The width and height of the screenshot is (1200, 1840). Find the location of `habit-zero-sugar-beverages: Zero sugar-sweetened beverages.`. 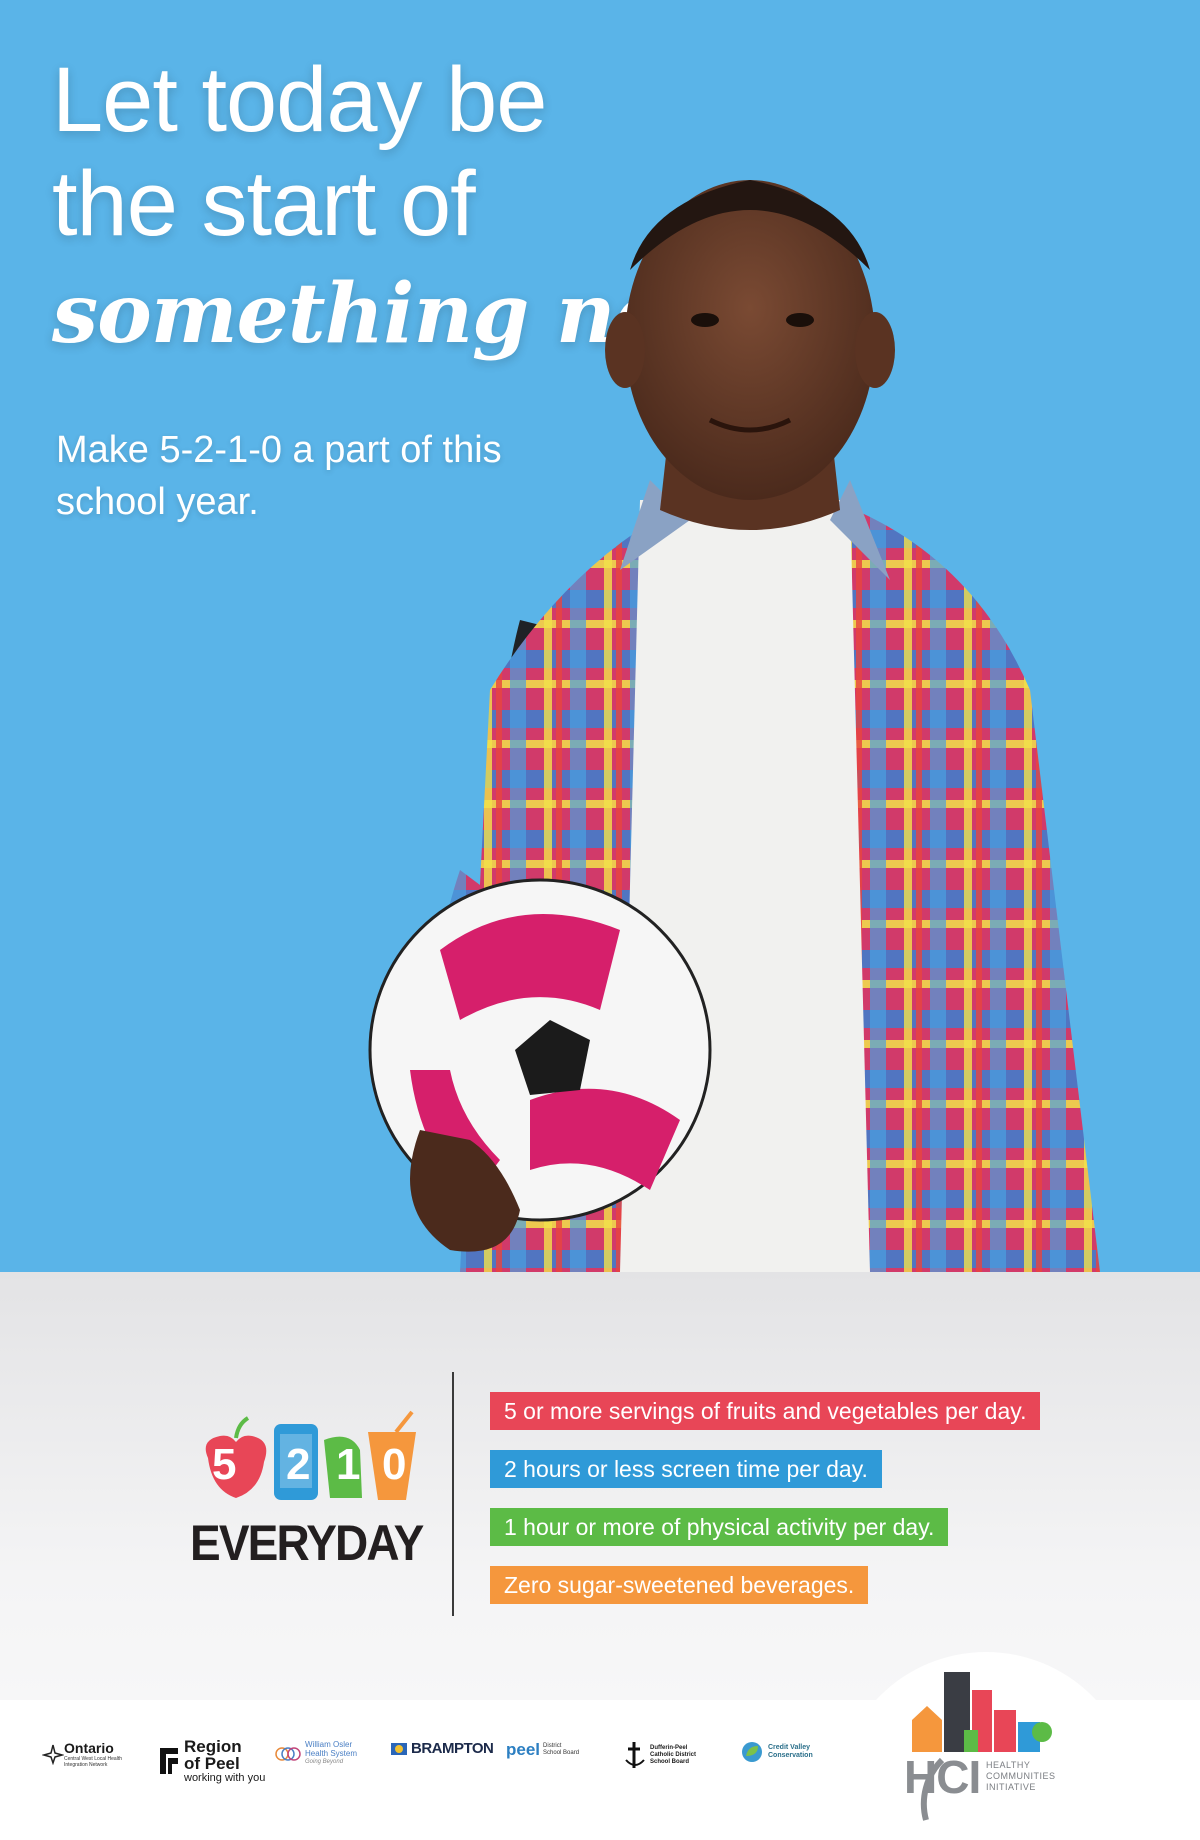

habit-zero-sugar-beverages: Zero sugar-sweetened beverages. is located at coordinates (679, 1585).